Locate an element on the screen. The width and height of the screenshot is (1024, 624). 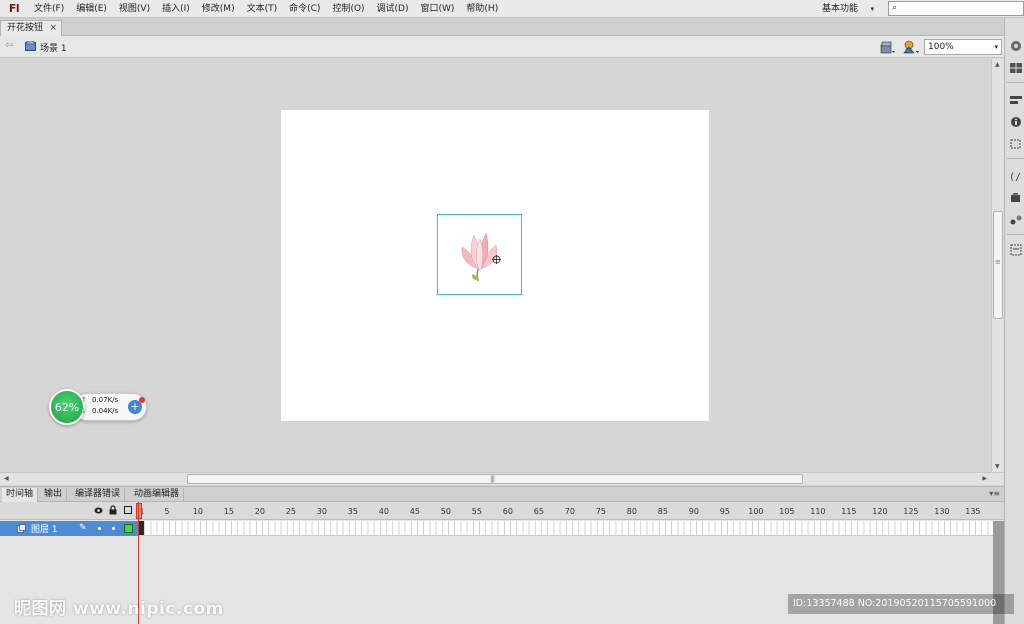
workspace-switcher: 基本功能 ▾ is located at coordinates (848, 9).